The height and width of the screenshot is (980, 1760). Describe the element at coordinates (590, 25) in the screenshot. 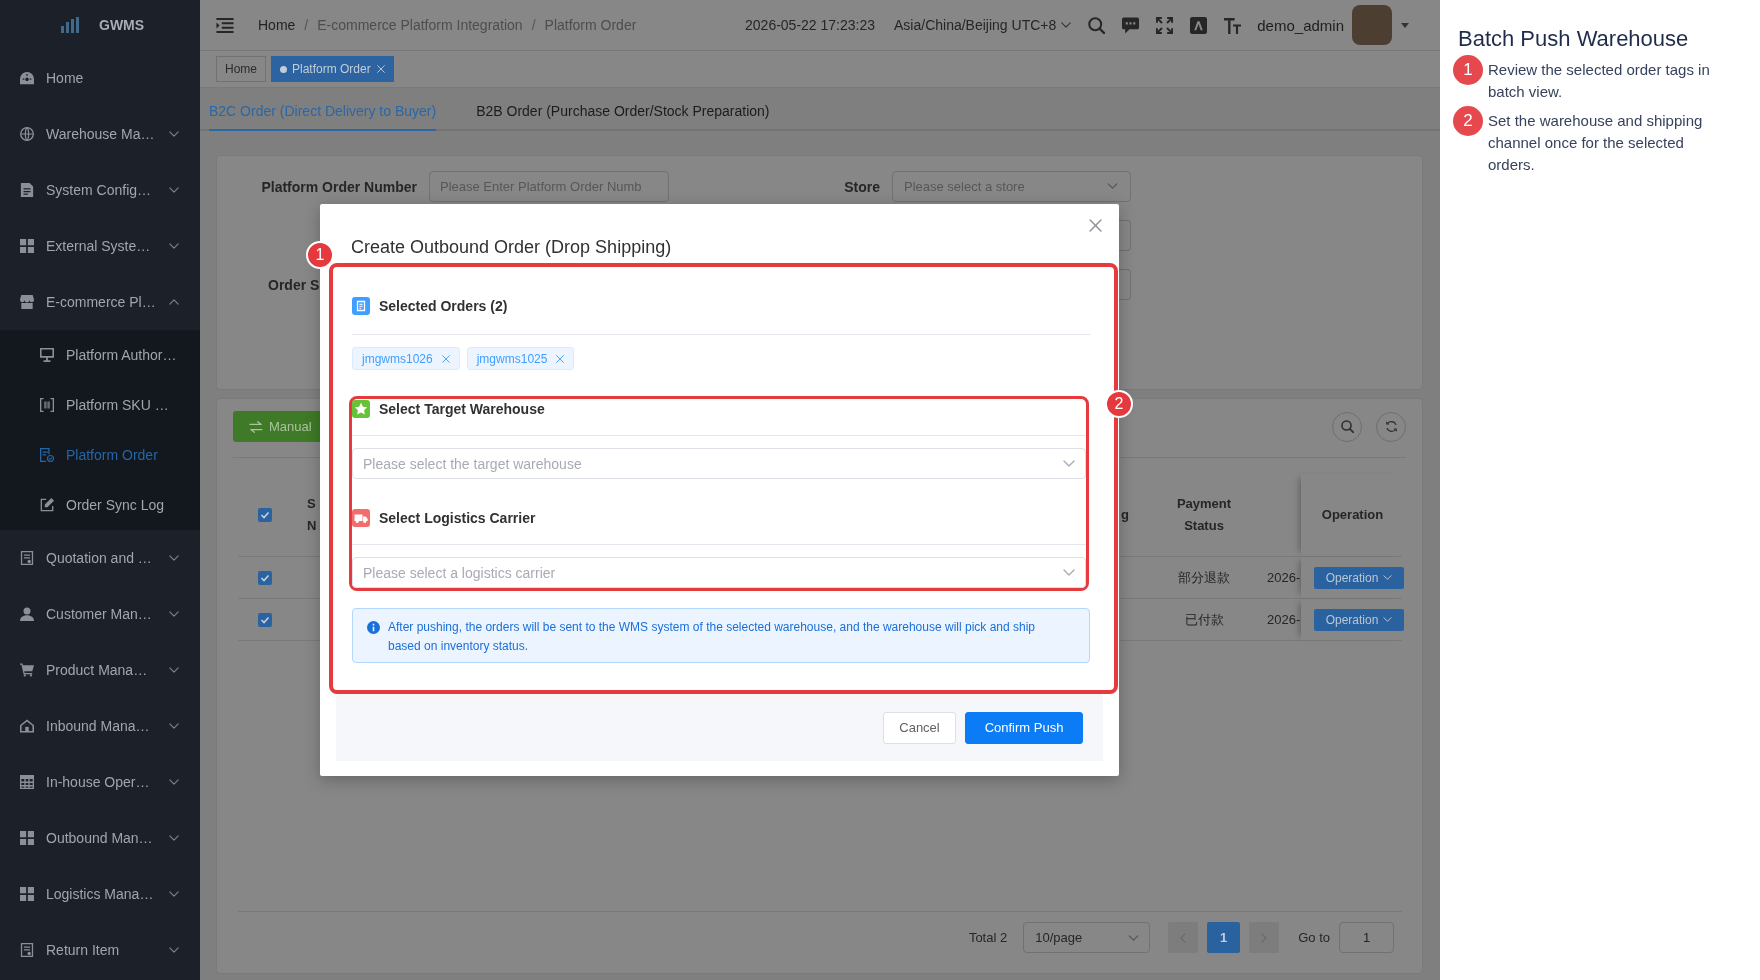

I see `breadcrumb-item: Platform Order` at that location.